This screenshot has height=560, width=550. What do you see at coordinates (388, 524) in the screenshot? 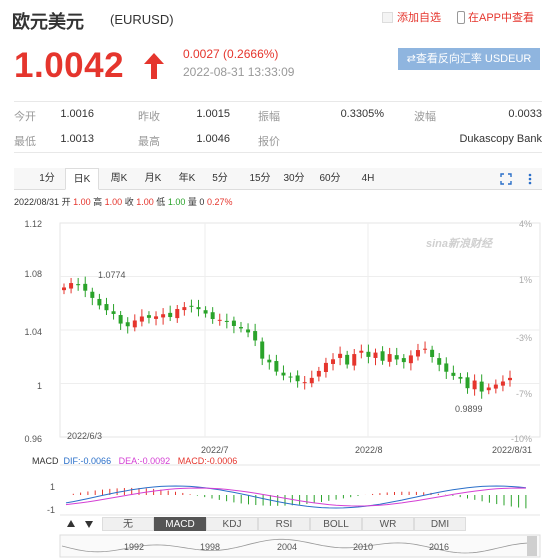
I see `indicator-wr: WR` at bounding box center [388, 524].